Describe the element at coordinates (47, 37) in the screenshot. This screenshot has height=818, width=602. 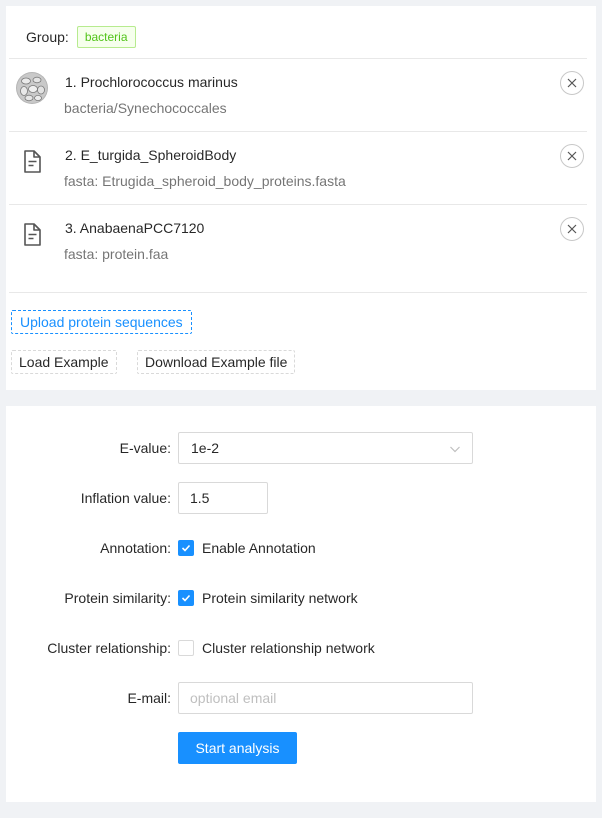
I see `group-label: Group:` at that location.